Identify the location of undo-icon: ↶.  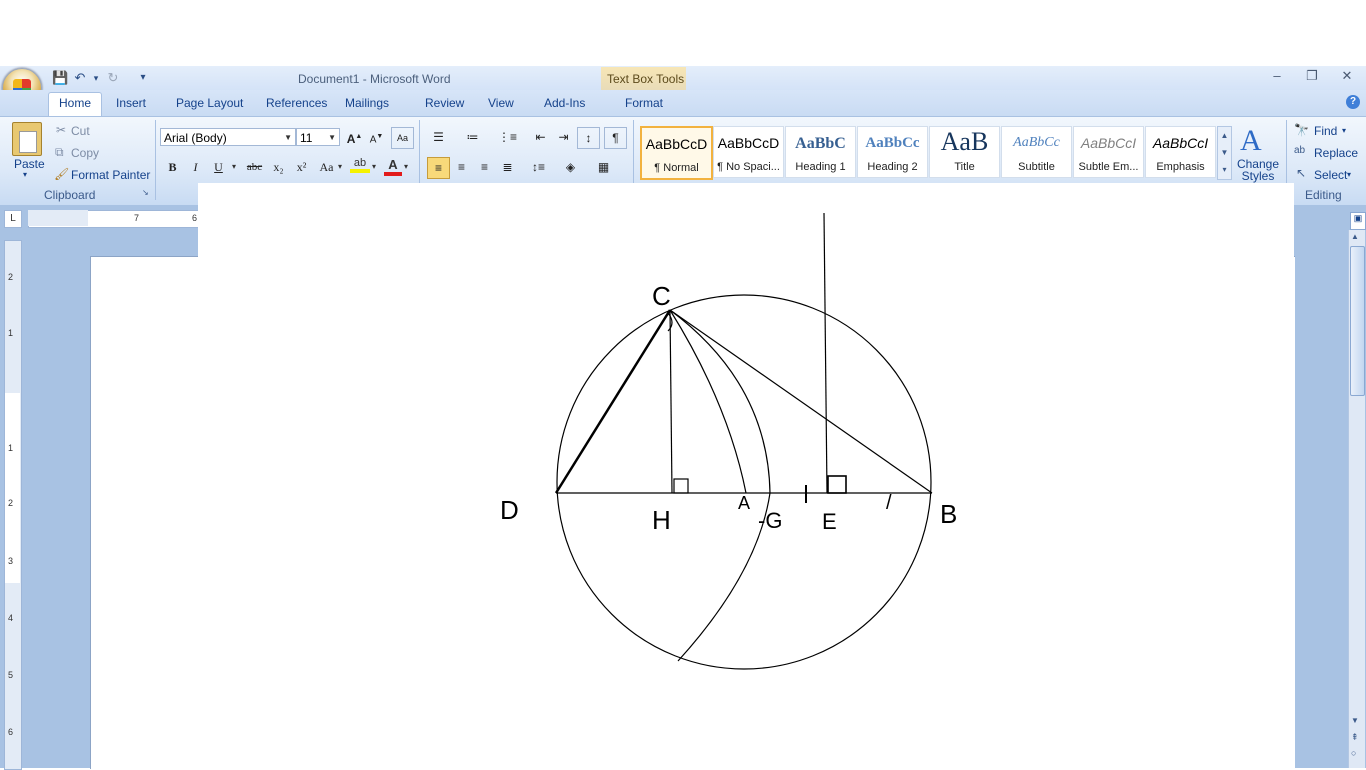
(80, 78).